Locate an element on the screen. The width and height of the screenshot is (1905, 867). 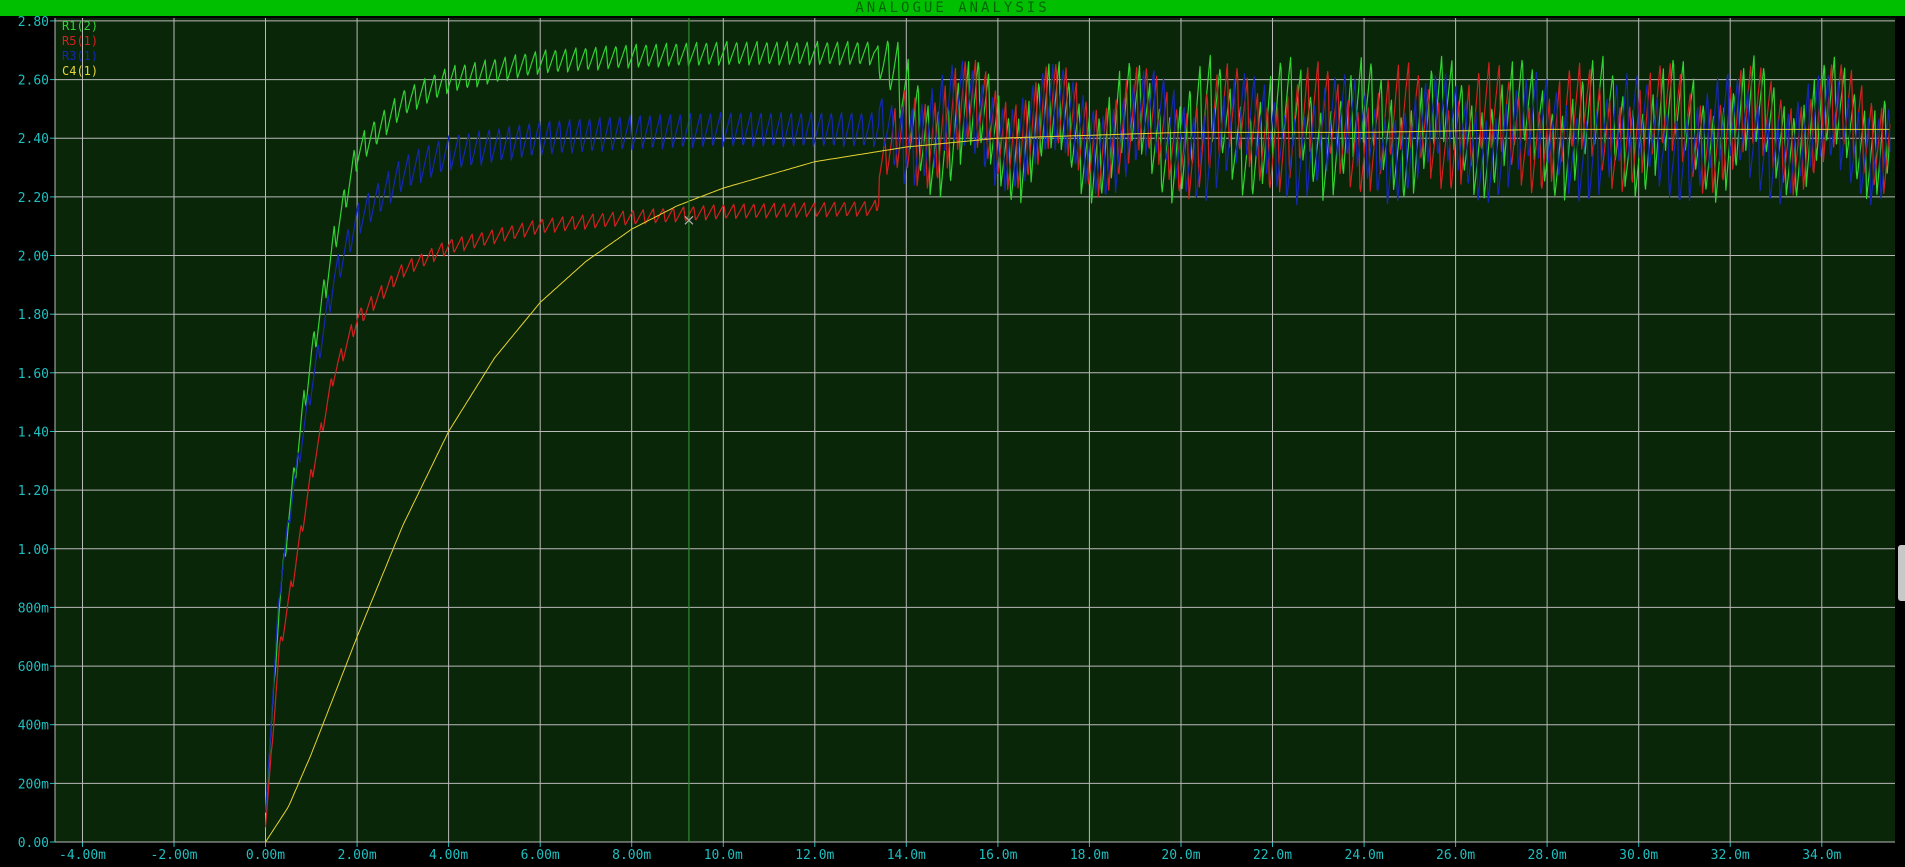
x-tick-label: 24.0m is located at coordinates (1364, 855).